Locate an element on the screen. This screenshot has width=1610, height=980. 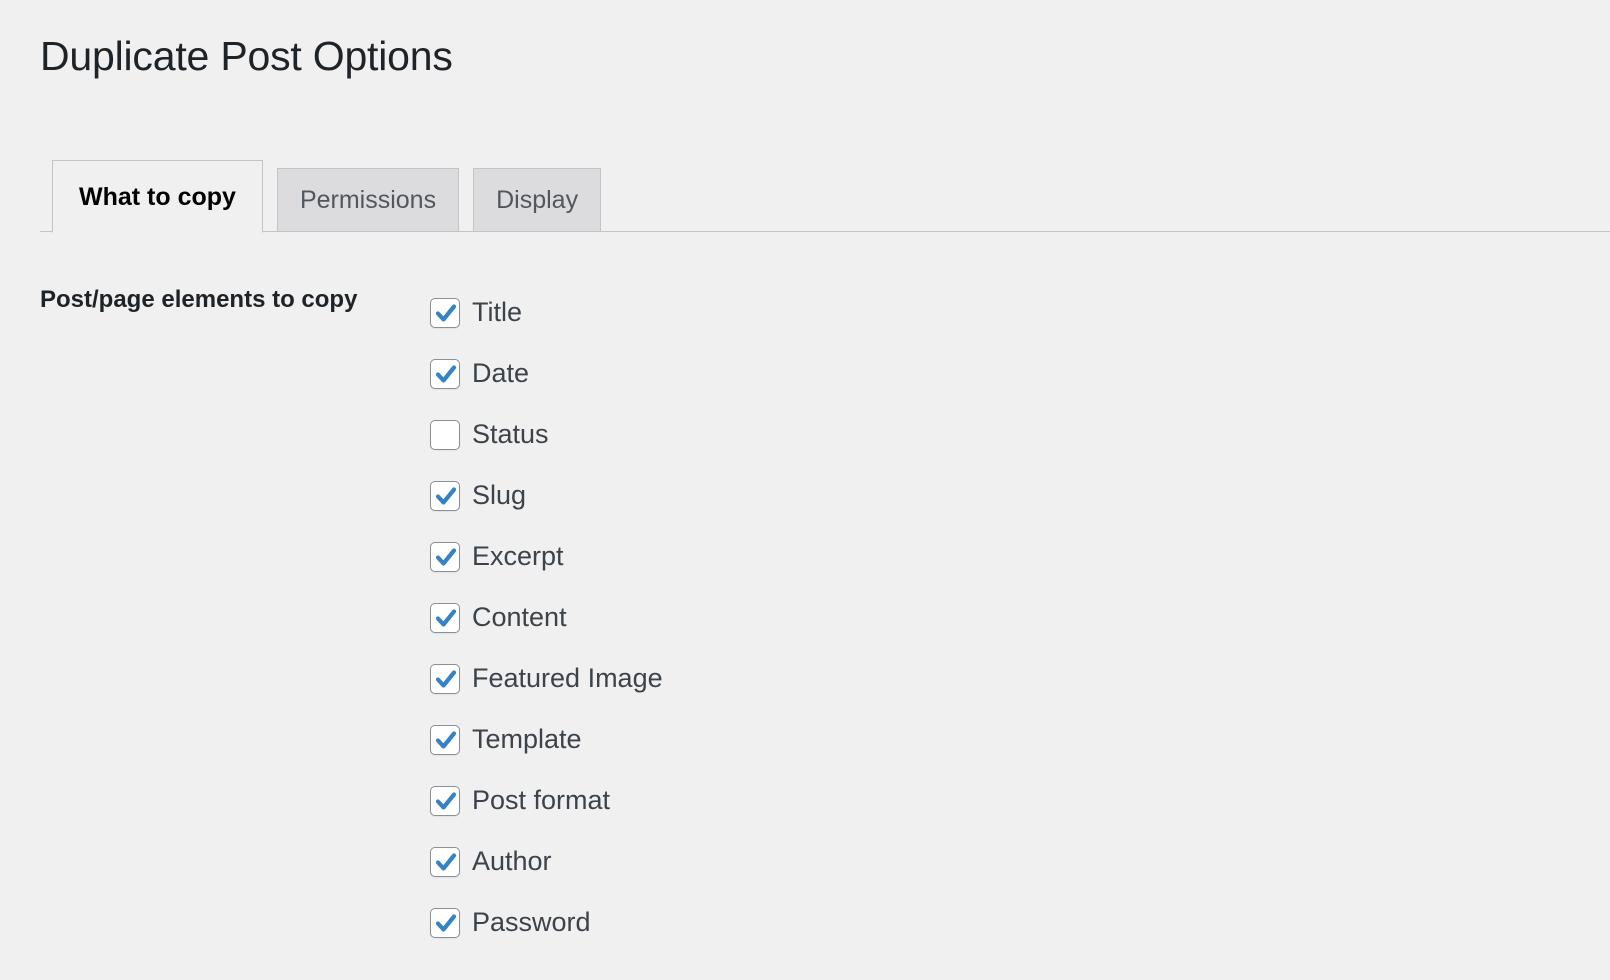
checkbox-row-featured-image: Featured Image is located at coordinates (546, 678).